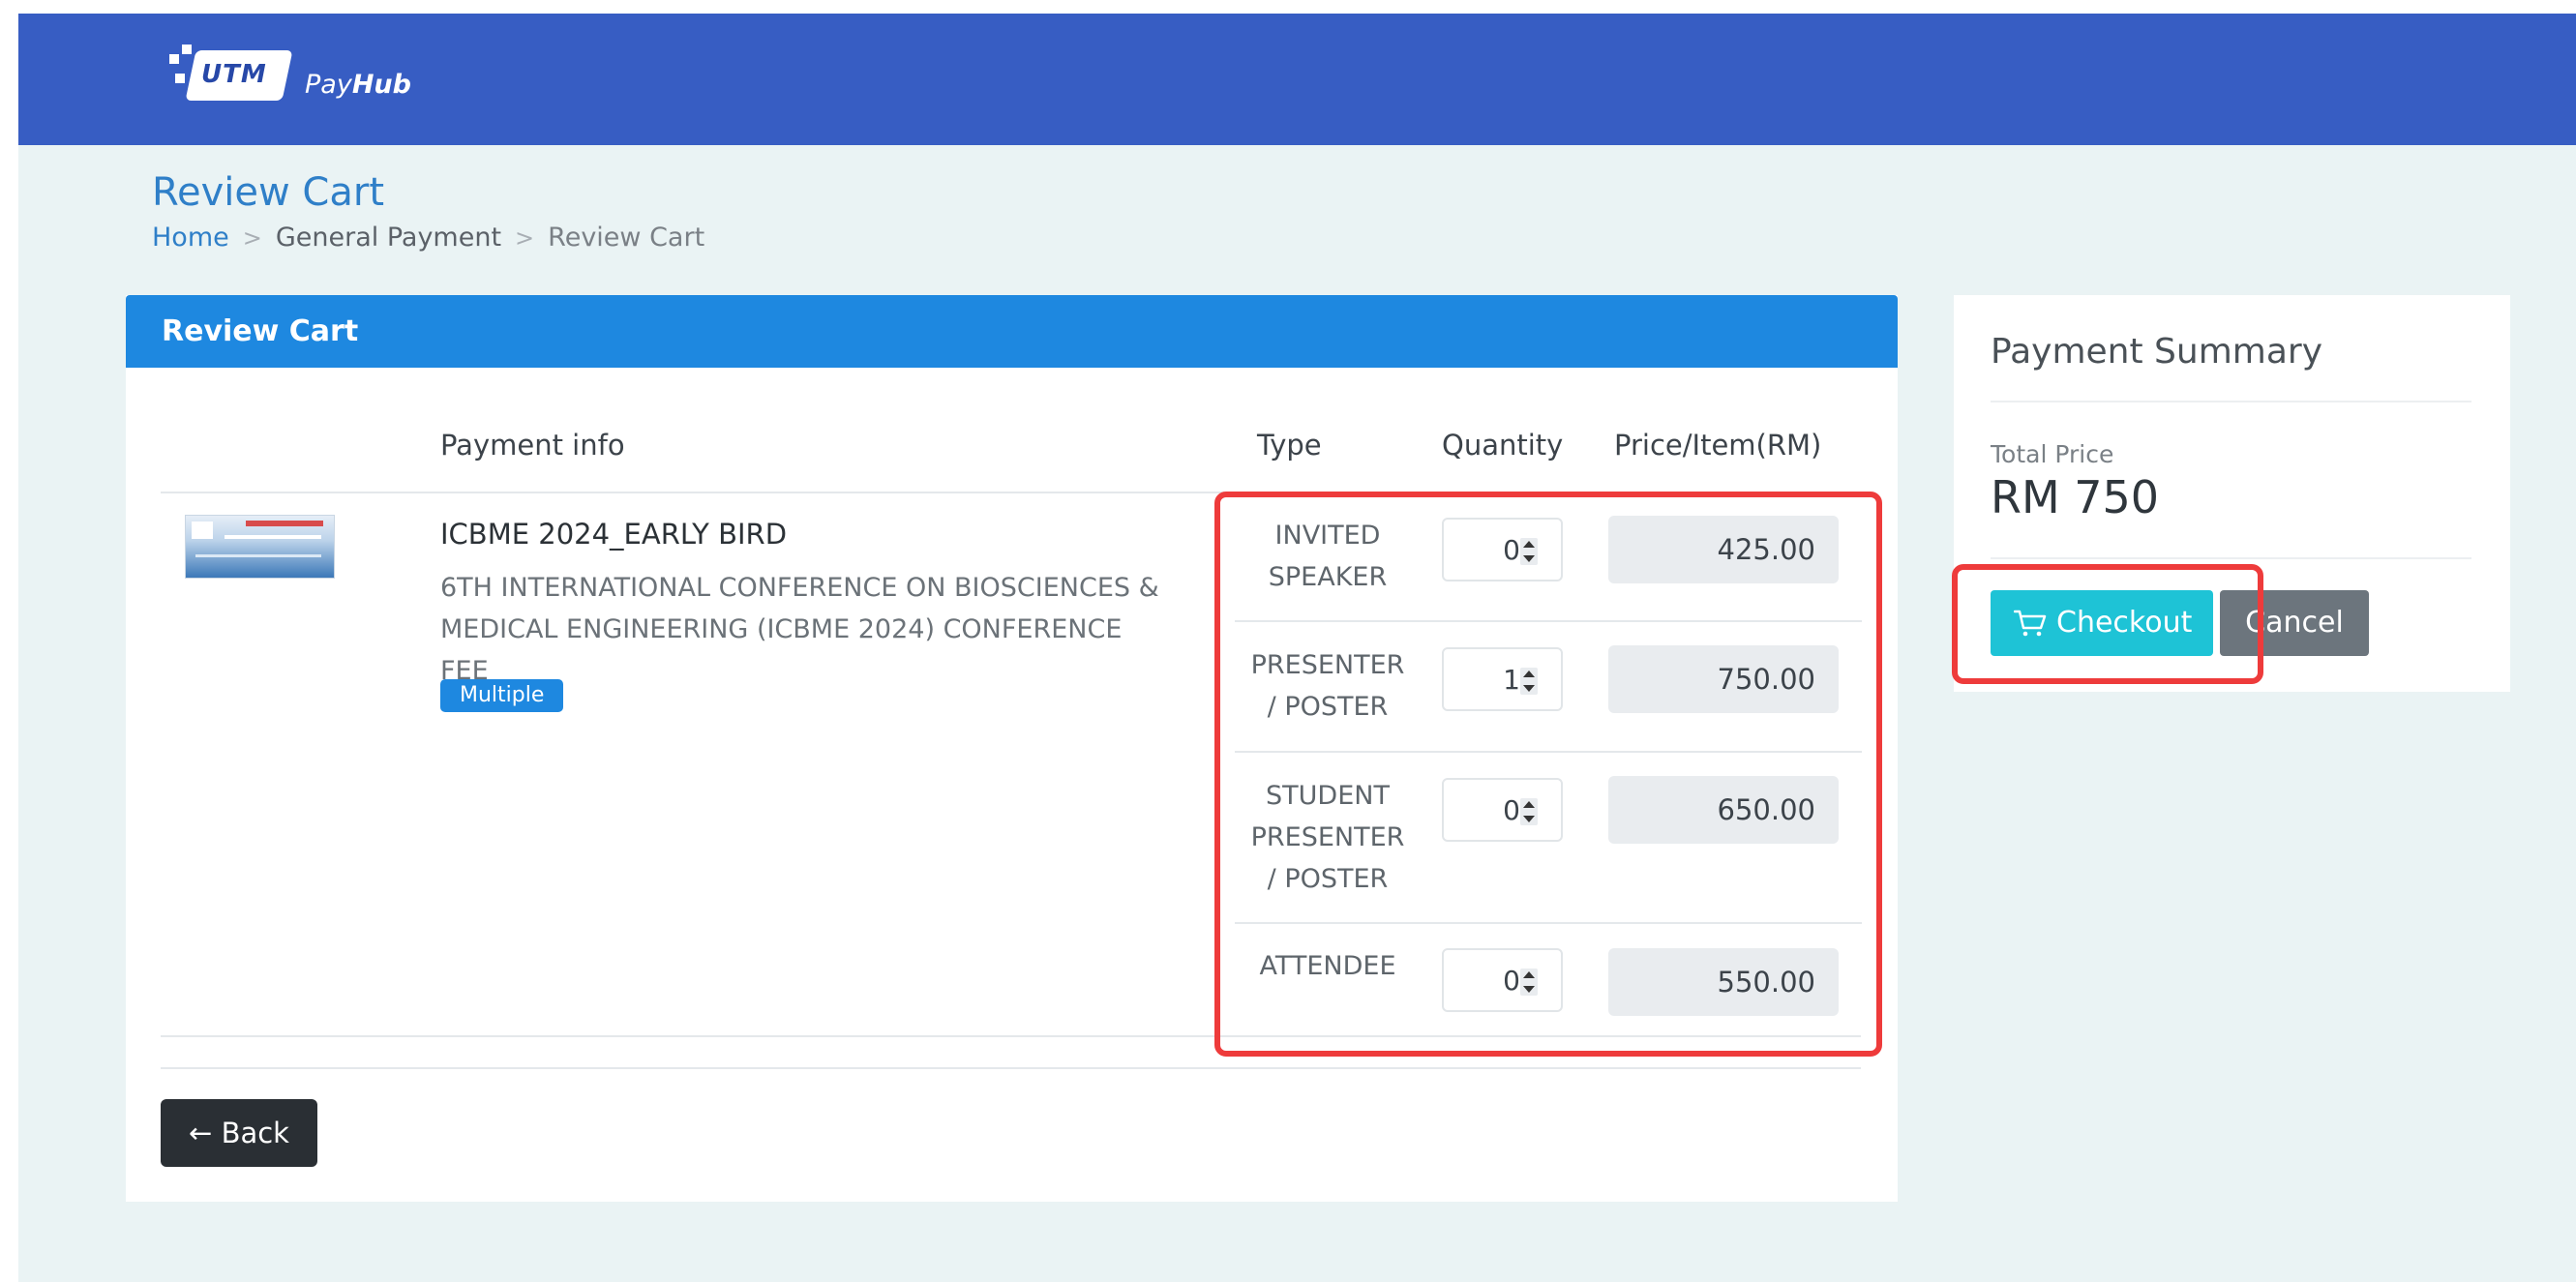 The height and width of the screenshot is (1282, 2576). What do you see at coordinates (1503, 445) in the screenshot?
I see `column-header-quantity: Quantity` at bounding box center [1503, 445].